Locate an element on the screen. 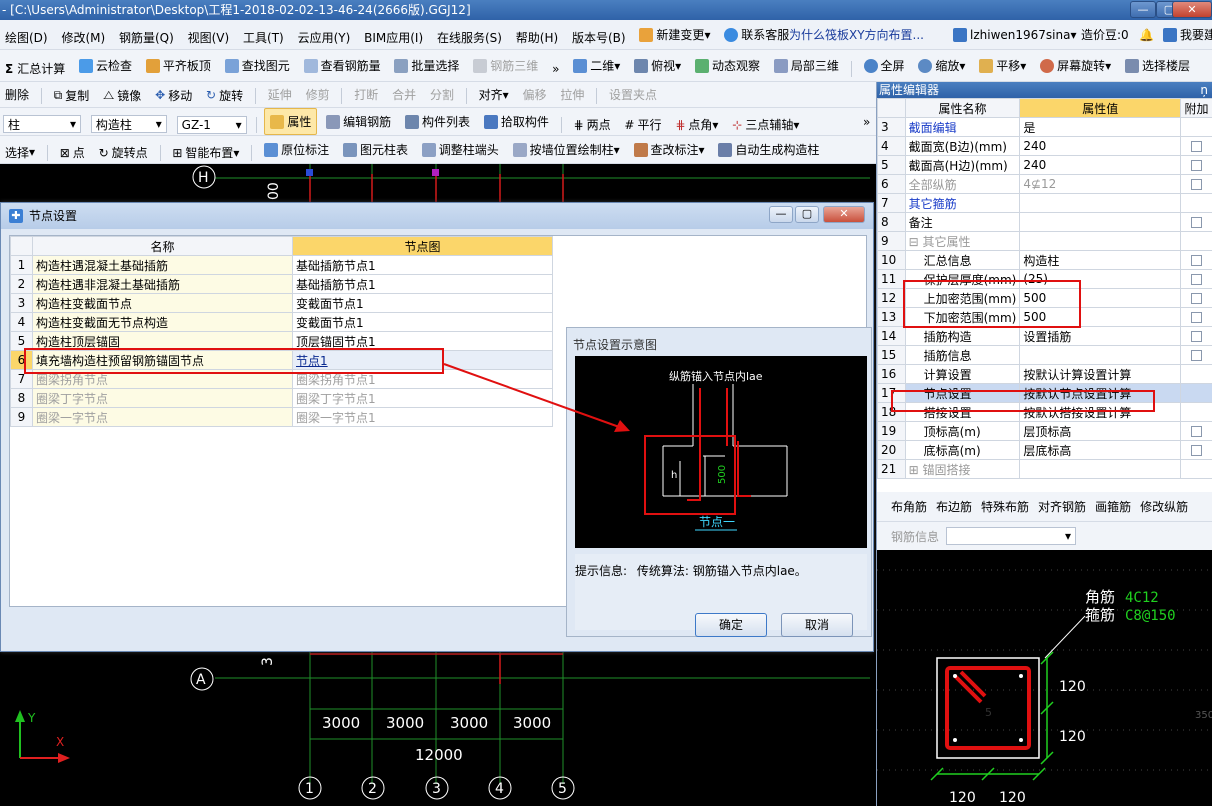  extend-button: 延伸 is located at coordinates (280, 94).